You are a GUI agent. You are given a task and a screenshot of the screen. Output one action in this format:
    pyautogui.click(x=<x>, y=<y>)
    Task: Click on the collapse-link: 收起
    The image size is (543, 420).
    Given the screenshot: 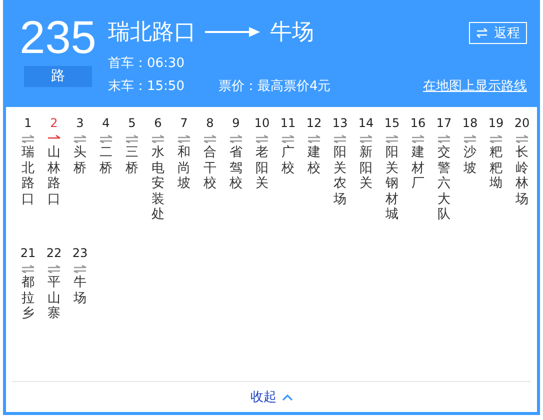 What is the action you would take?
    pyautogui.click(x=271, y=397)
    